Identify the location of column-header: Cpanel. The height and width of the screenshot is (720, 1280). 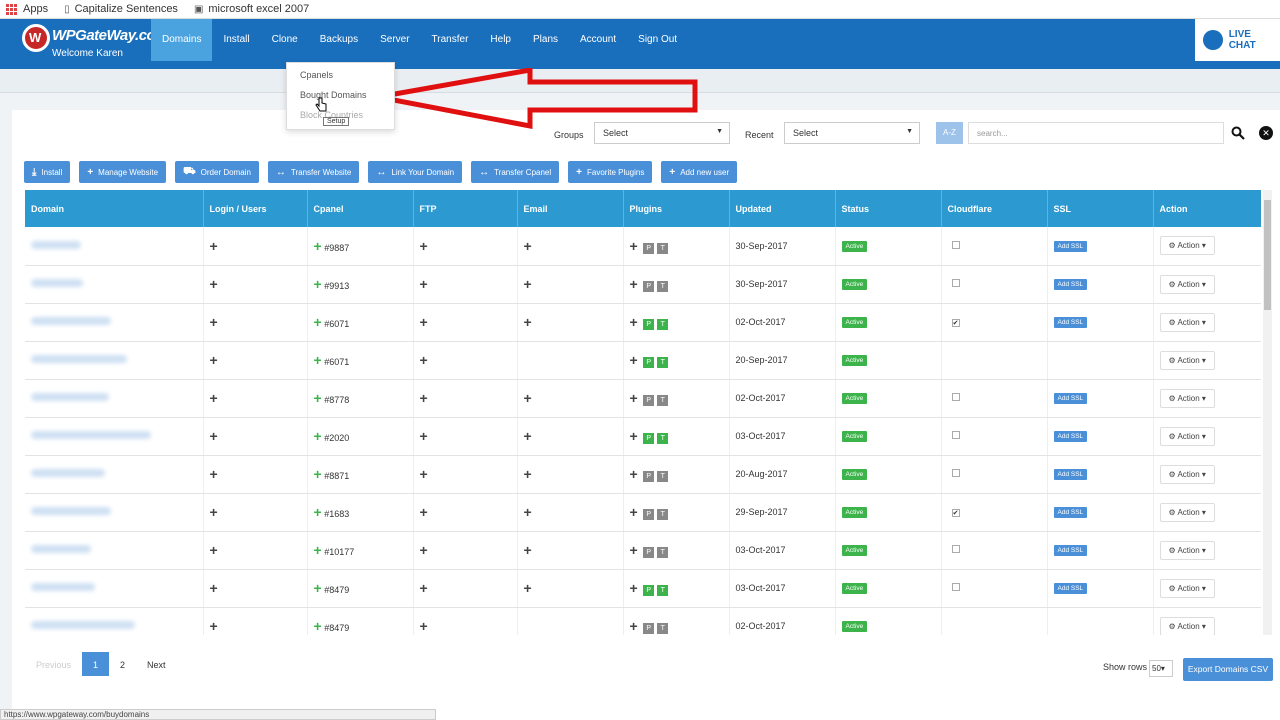
(360, 208).